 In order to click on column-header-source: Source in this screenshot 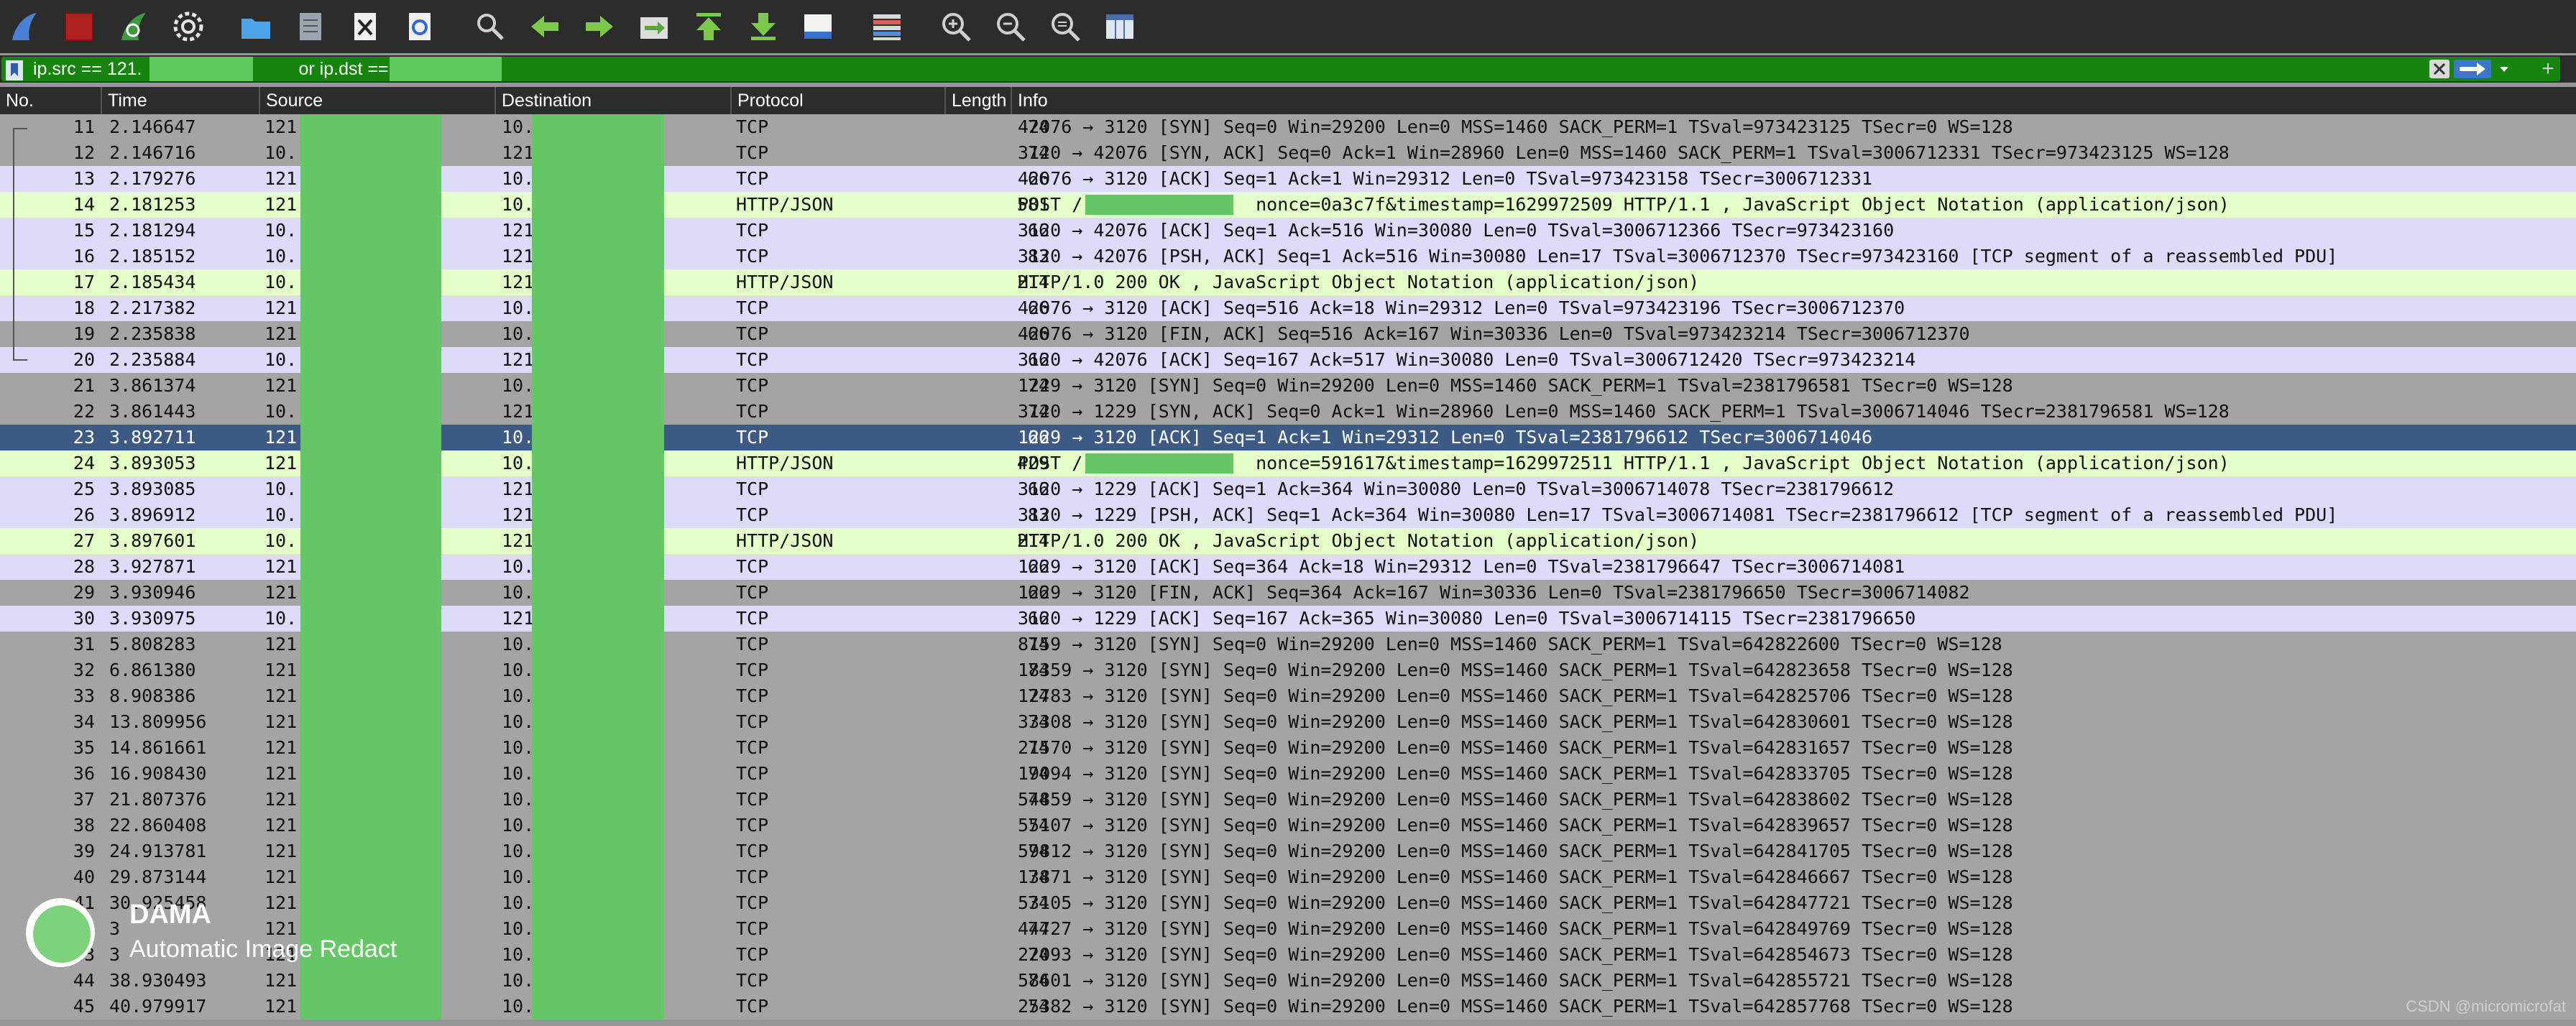, I will do `click(376, 100)`.